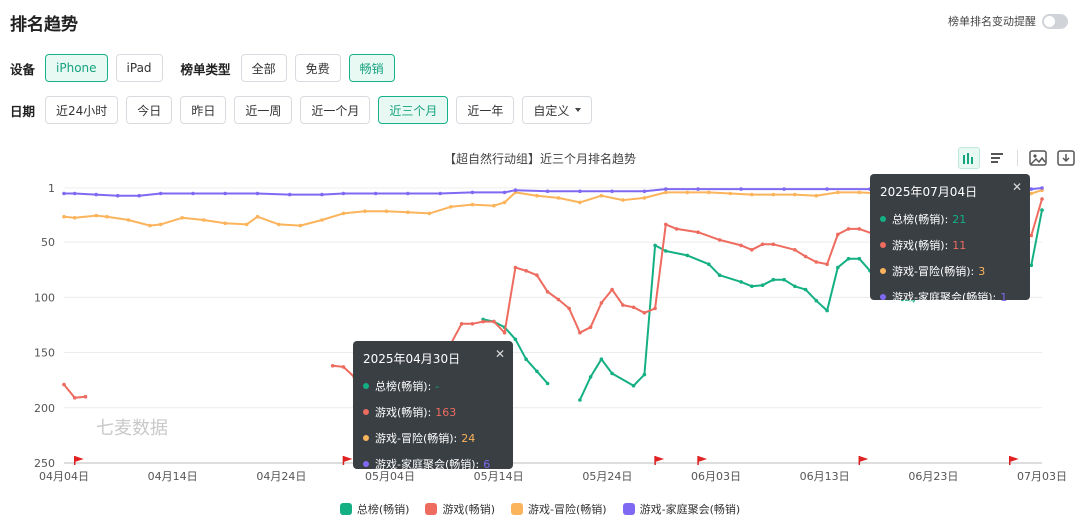 The width and height of the screenshot is (1080, 532). I want to click on y-tick-label: 200, so click(44, 408).